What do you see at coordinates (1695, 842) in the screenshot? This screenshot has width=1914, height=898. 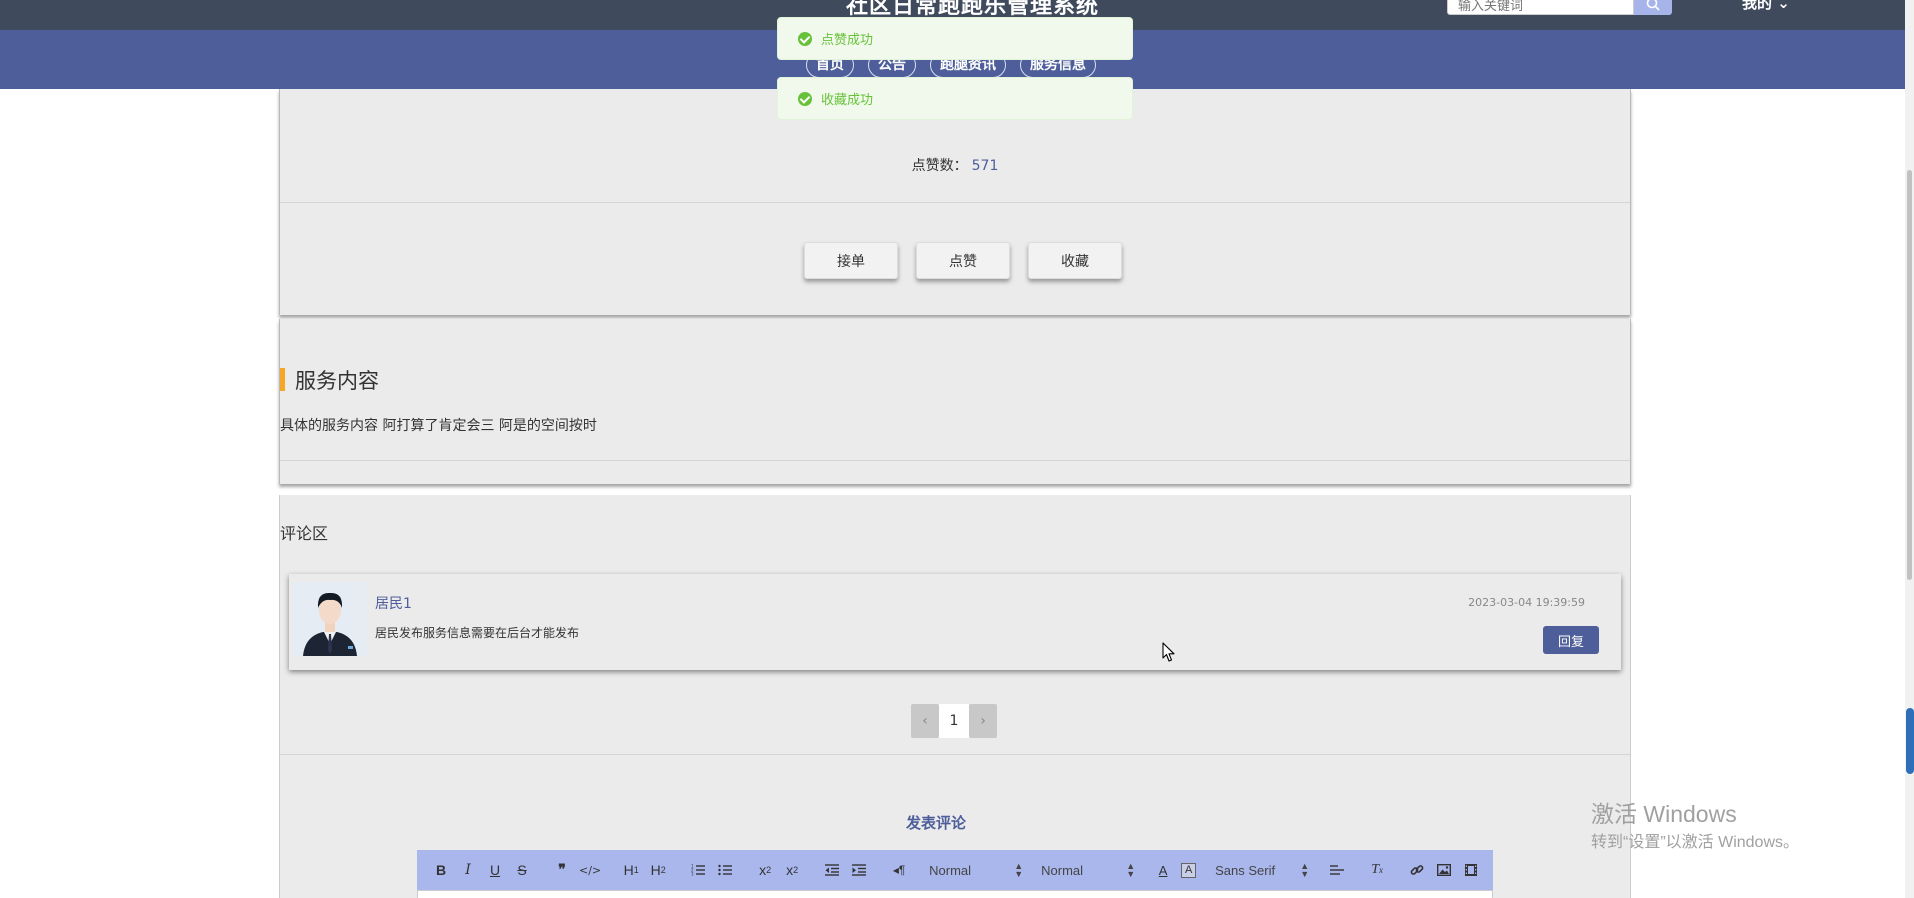 I see `windows-watermark-subtitle: 转到“设置”以激活 Windows。` at bounding box center [1695, 842].